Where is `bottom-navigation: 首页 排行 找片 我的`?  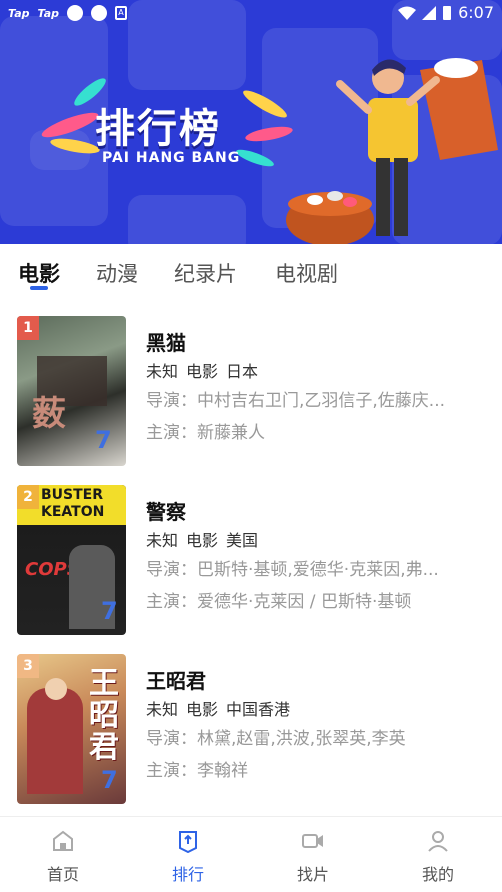 bottom-navigation: 首页 排行 找片 我的 is located at coordinates (251, 854).